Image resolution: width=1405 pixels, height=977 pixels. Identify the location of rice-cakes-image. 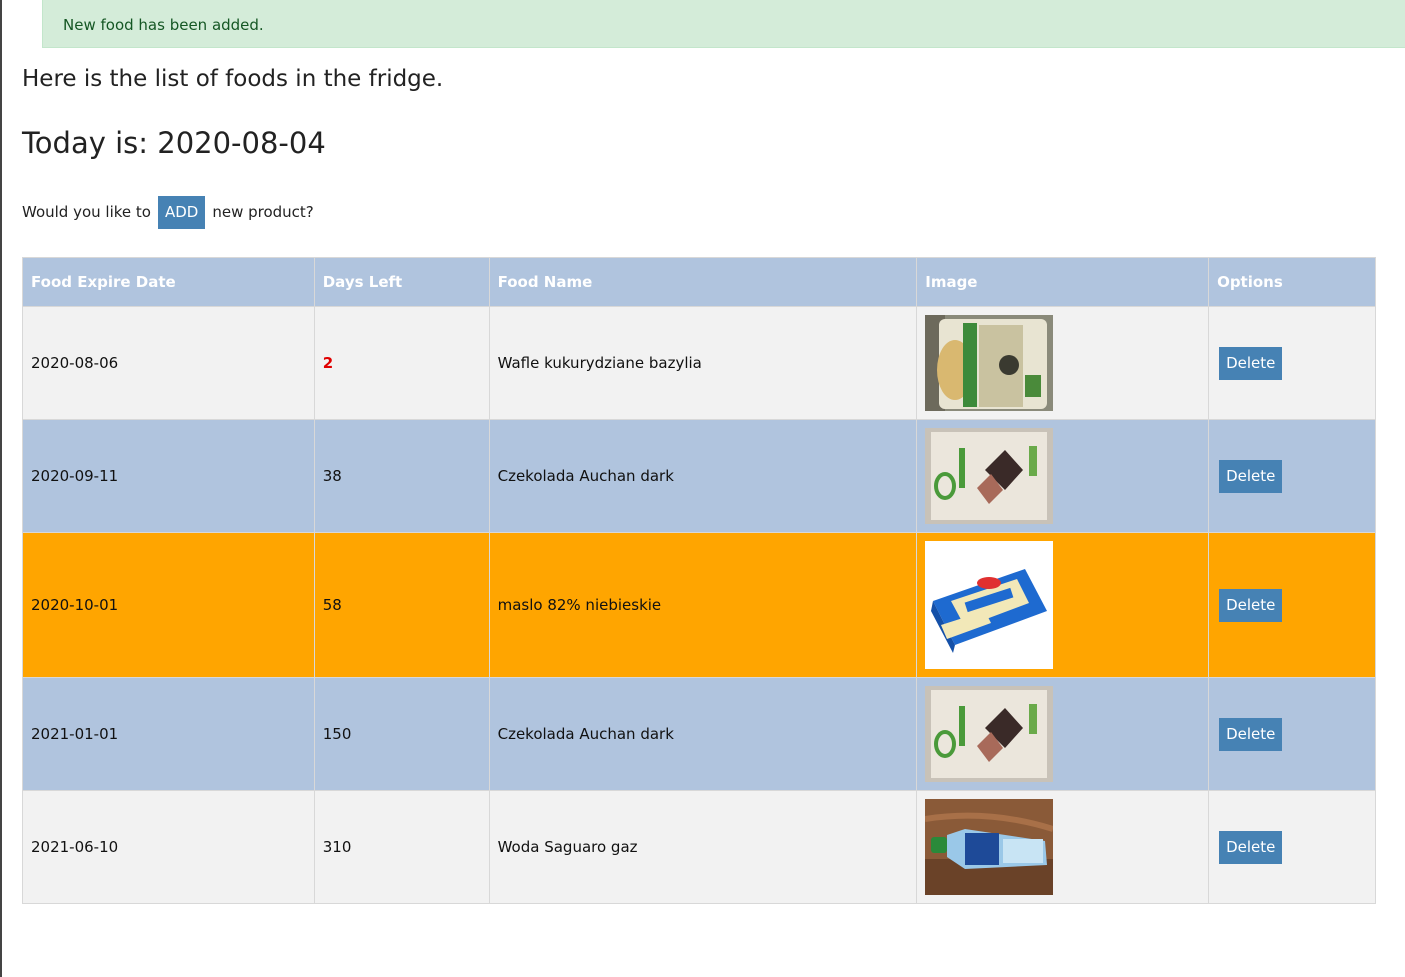
(989, 363).